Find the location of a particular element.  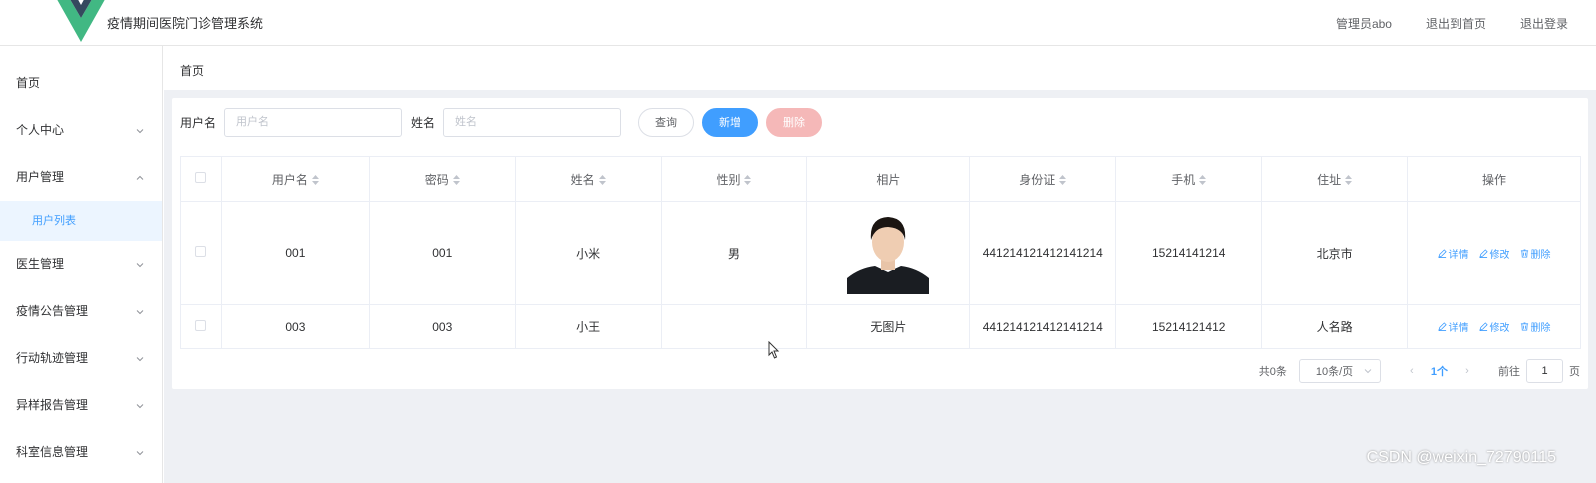

sidebar-item-anomaly-report: 异样报告管理 is located at coordinates (81, 405).